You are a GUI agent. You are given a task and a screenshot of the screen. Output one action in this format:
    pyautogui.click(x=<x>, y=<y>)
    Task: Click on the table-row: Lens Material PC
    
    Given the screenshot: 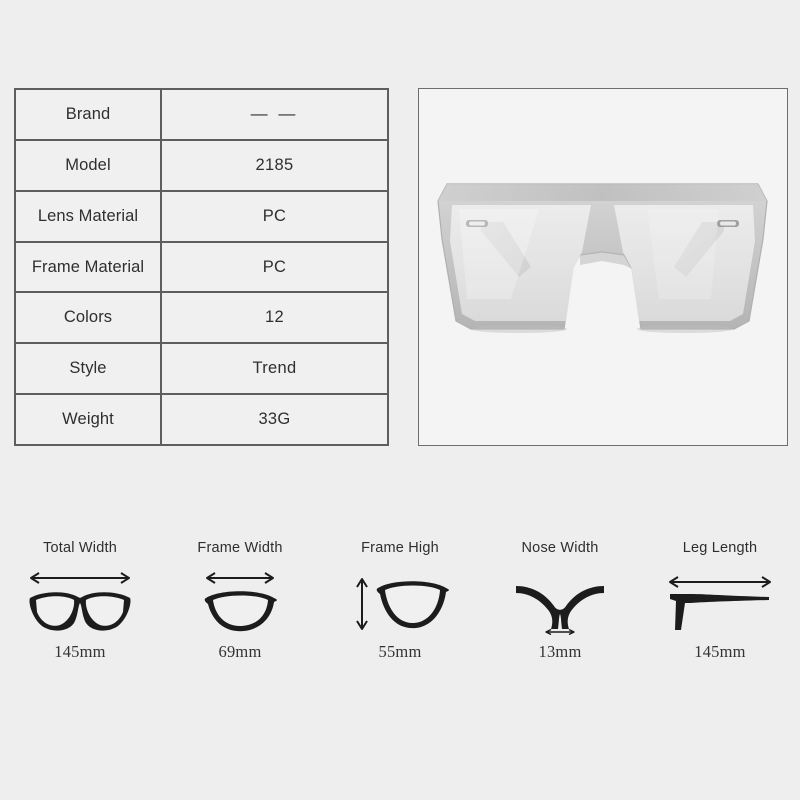 What is the action you would take?
    pyautogui.click(x=201, y=217)
    